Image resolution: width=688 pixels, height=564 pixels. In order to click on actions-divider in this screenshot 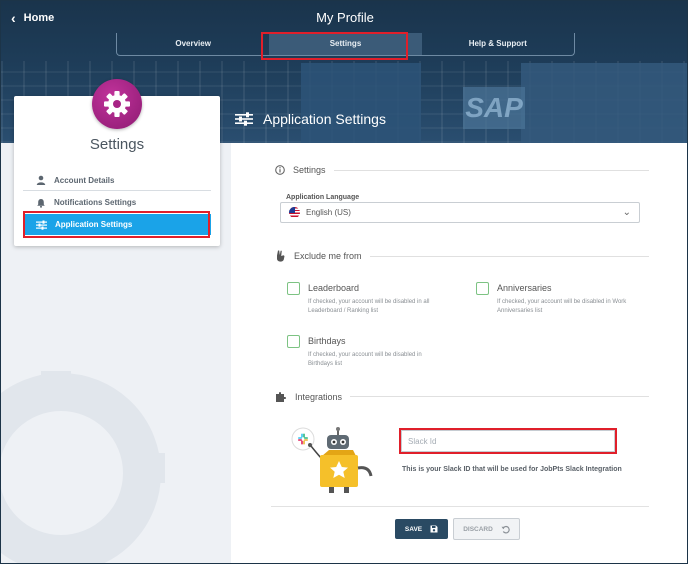, I will do `click(460, 506)`.